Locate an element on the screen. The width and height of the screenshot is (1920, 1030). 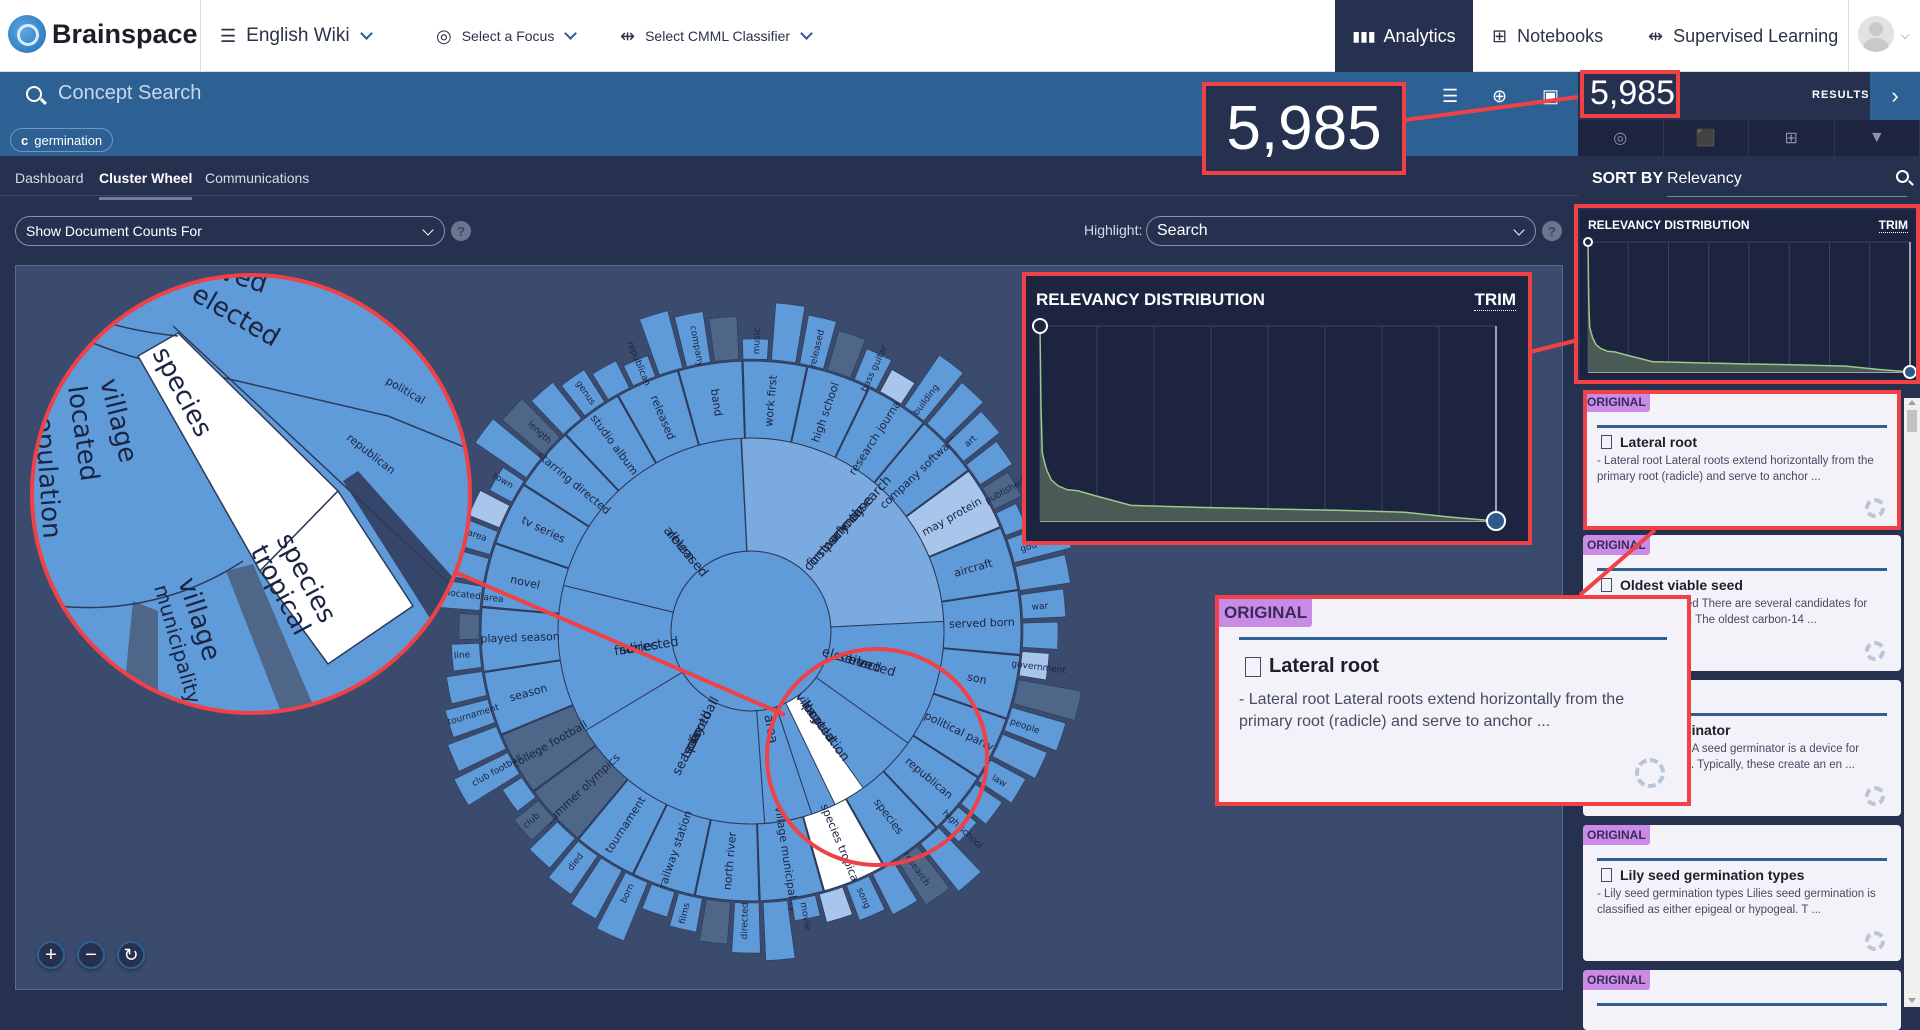
relevancy-distribution-callout: RELEVANCY DISTRIBUTION TRIM is located at coordinates (1277, 408).